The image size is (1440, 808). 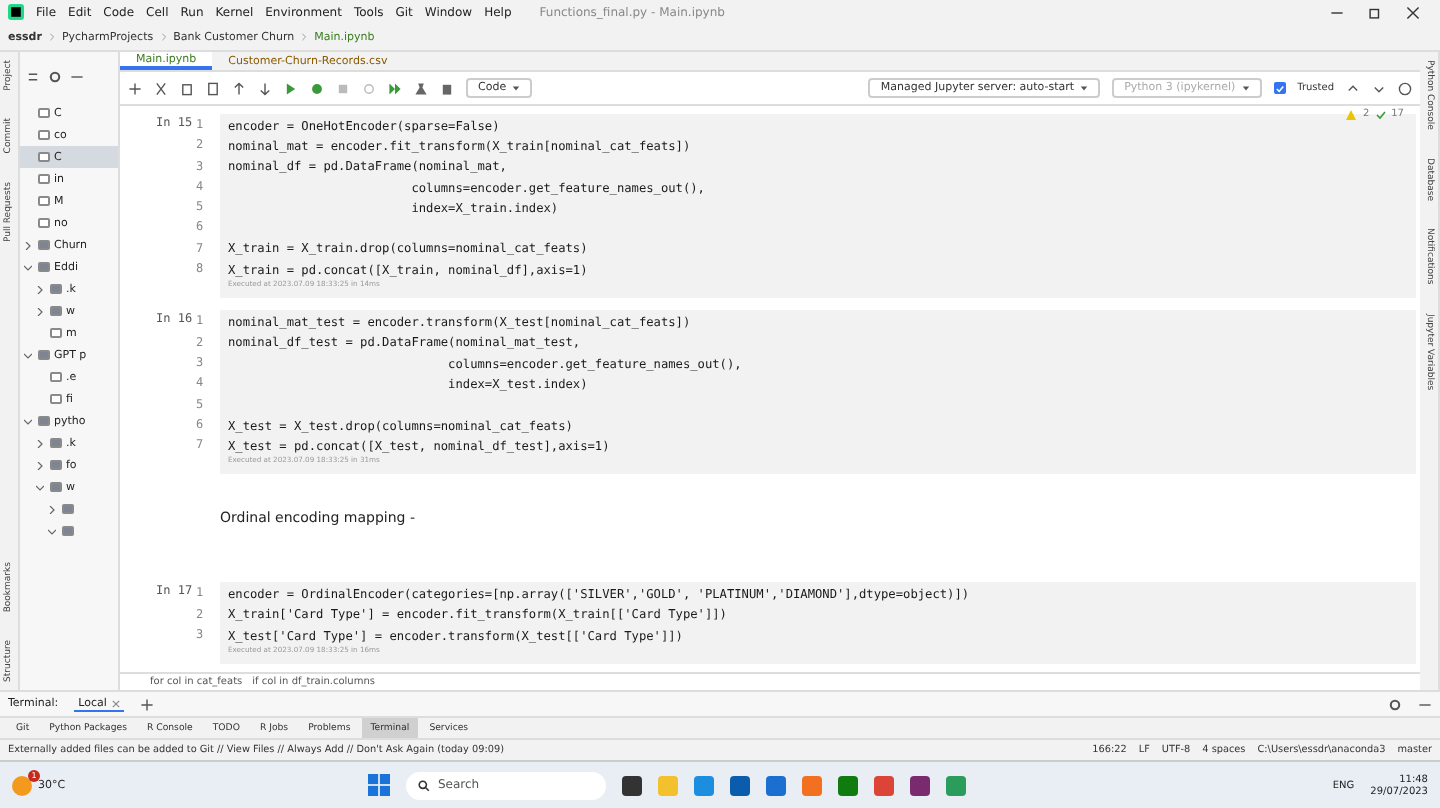 I want to click on app-logo-icon, so click(x=16, y=12).